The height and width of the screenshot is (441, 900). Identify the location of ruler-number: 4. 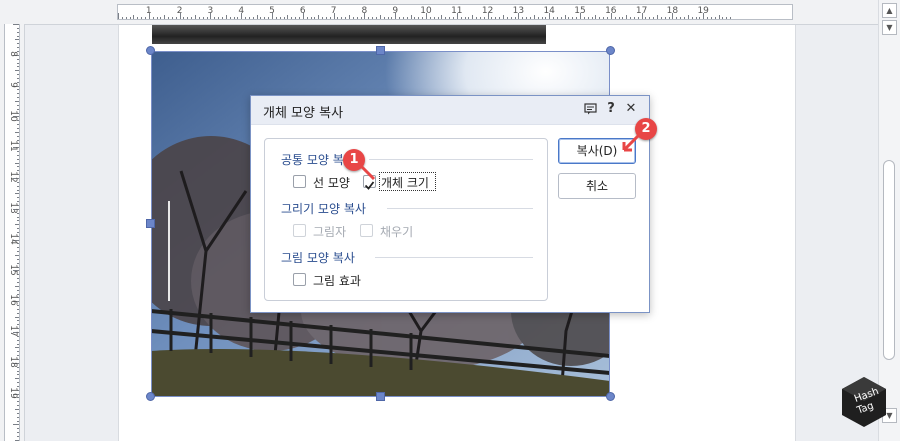
(241, 11).